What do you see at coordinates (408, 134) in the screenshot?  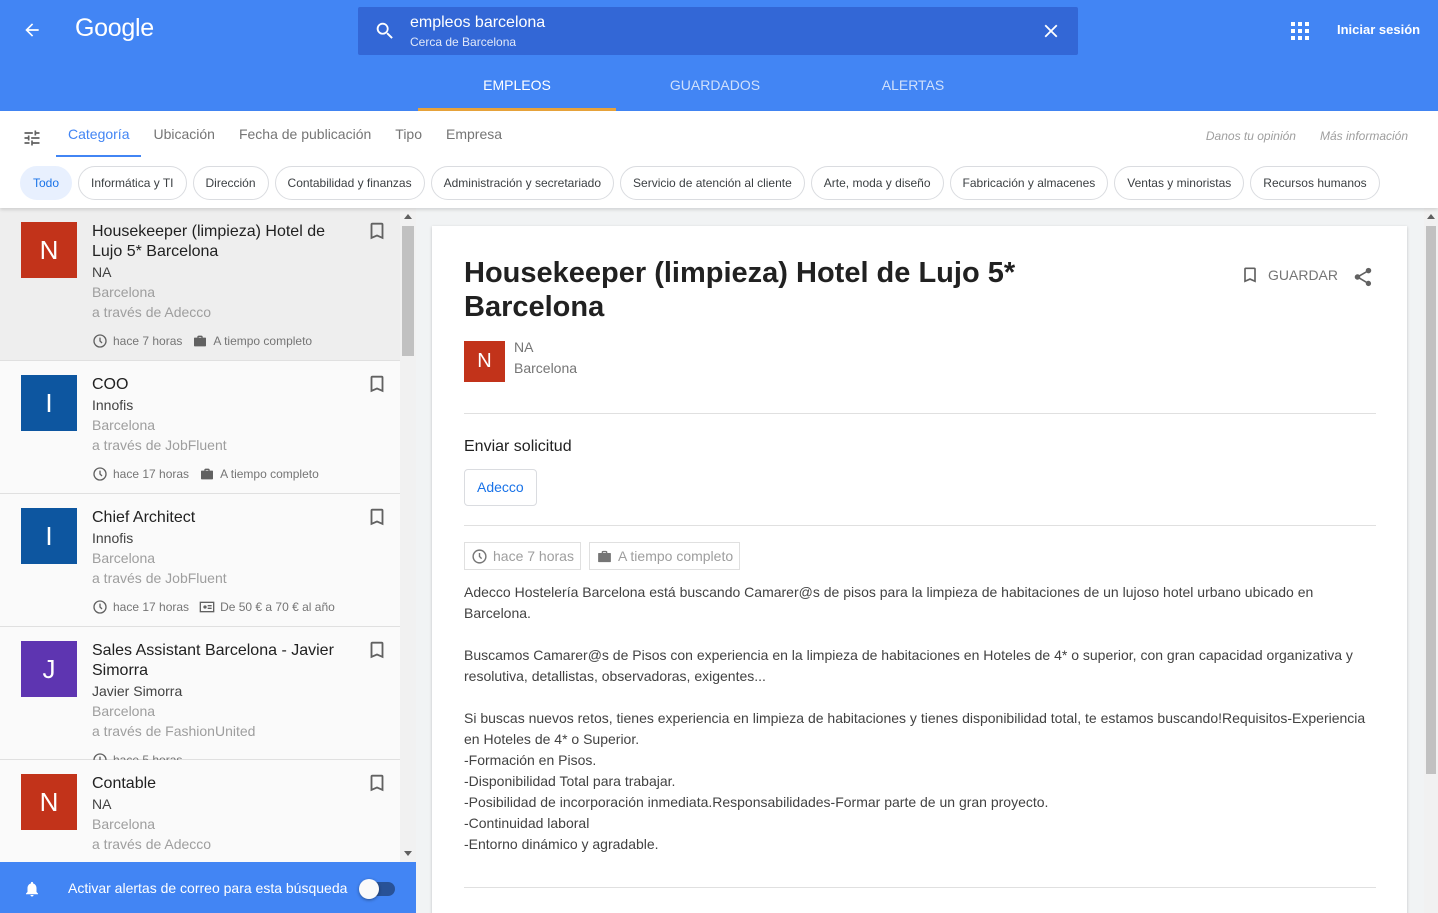 I see `filter-tab-tipo: Tipo` at bounding box center [408, 134].